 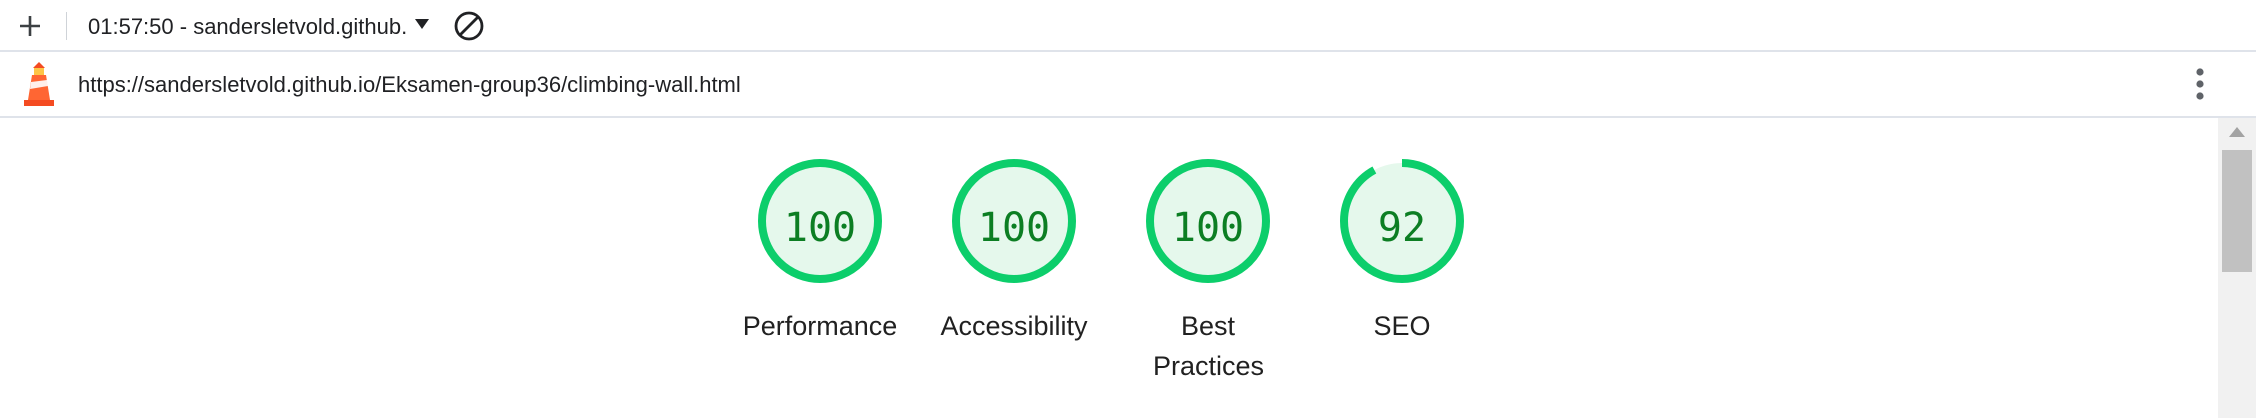 I want to click on more-vertical-icon, so click(x=2200, y=84).